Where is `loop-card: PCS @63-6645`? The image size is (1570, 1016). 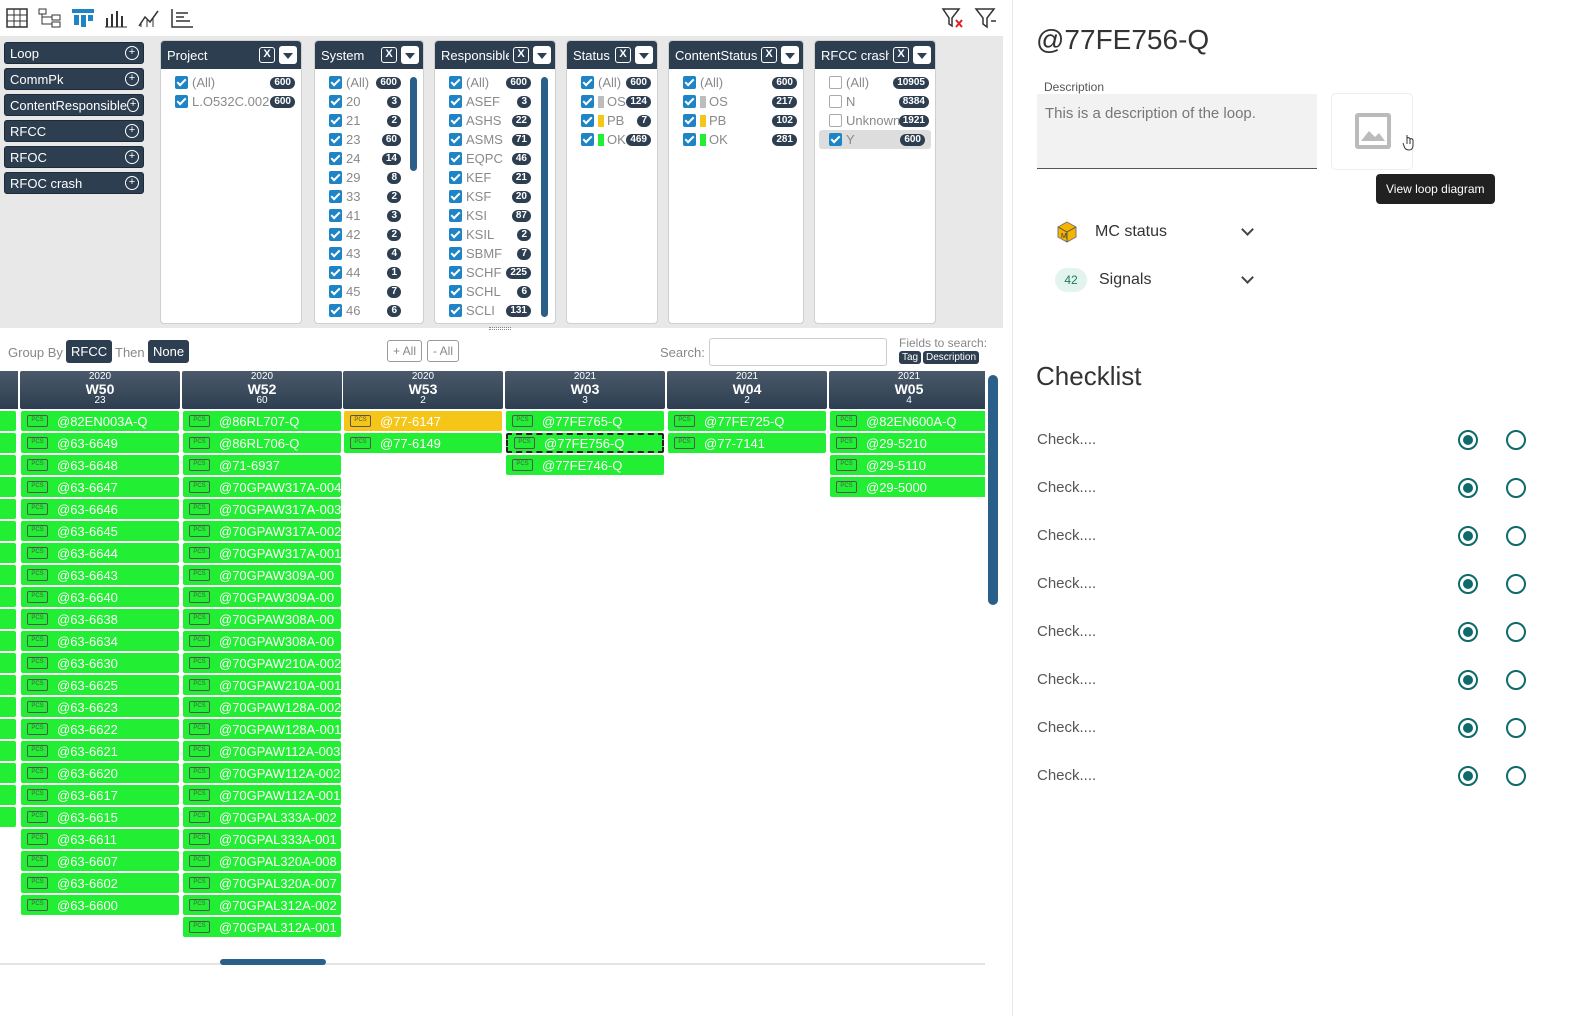 loop-card: PCS @63-6645 is located at coordinates (100, 531).